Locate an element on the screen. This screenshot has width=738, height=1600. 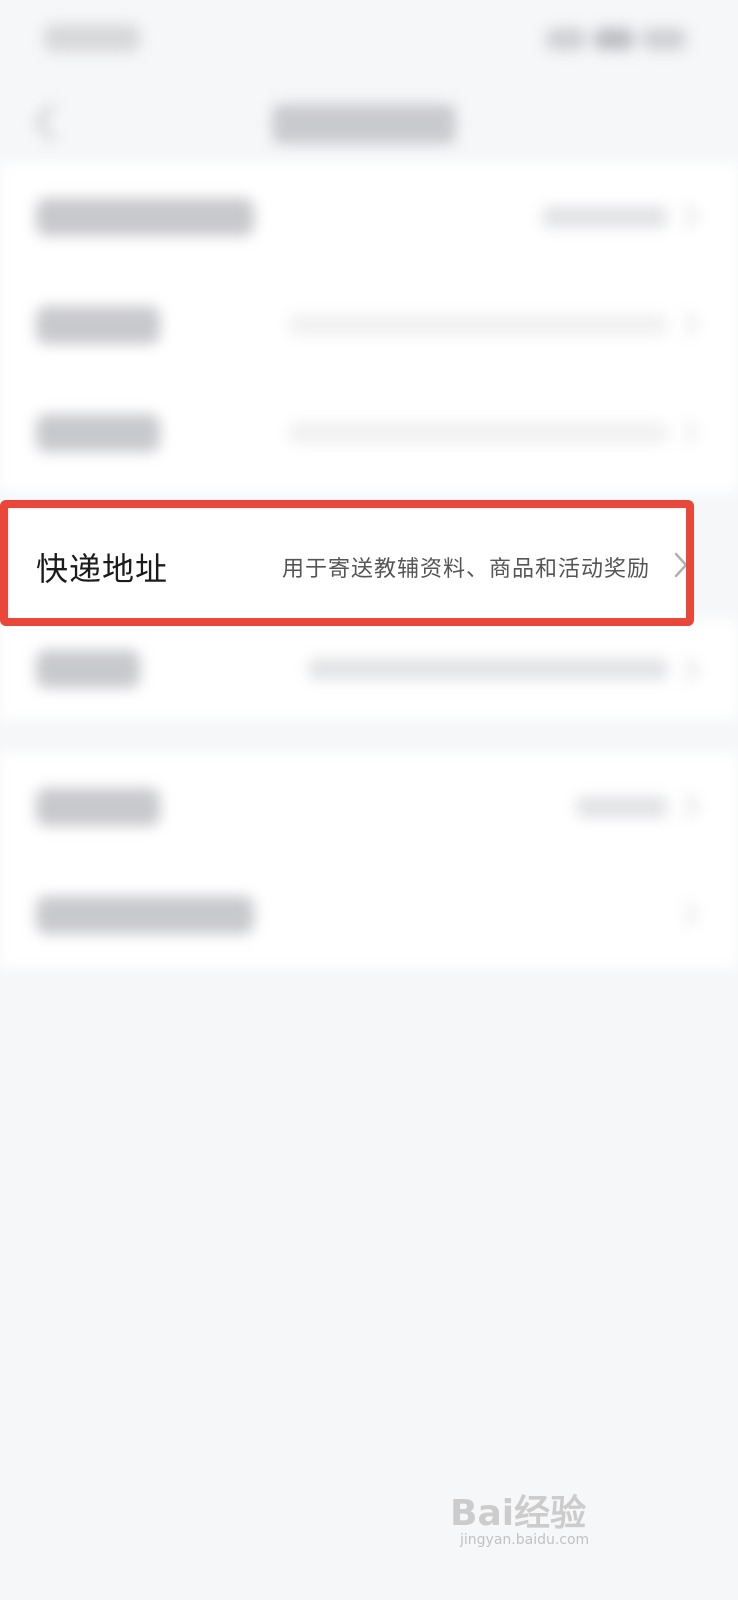
status-time is located at coordinates (92, 38).